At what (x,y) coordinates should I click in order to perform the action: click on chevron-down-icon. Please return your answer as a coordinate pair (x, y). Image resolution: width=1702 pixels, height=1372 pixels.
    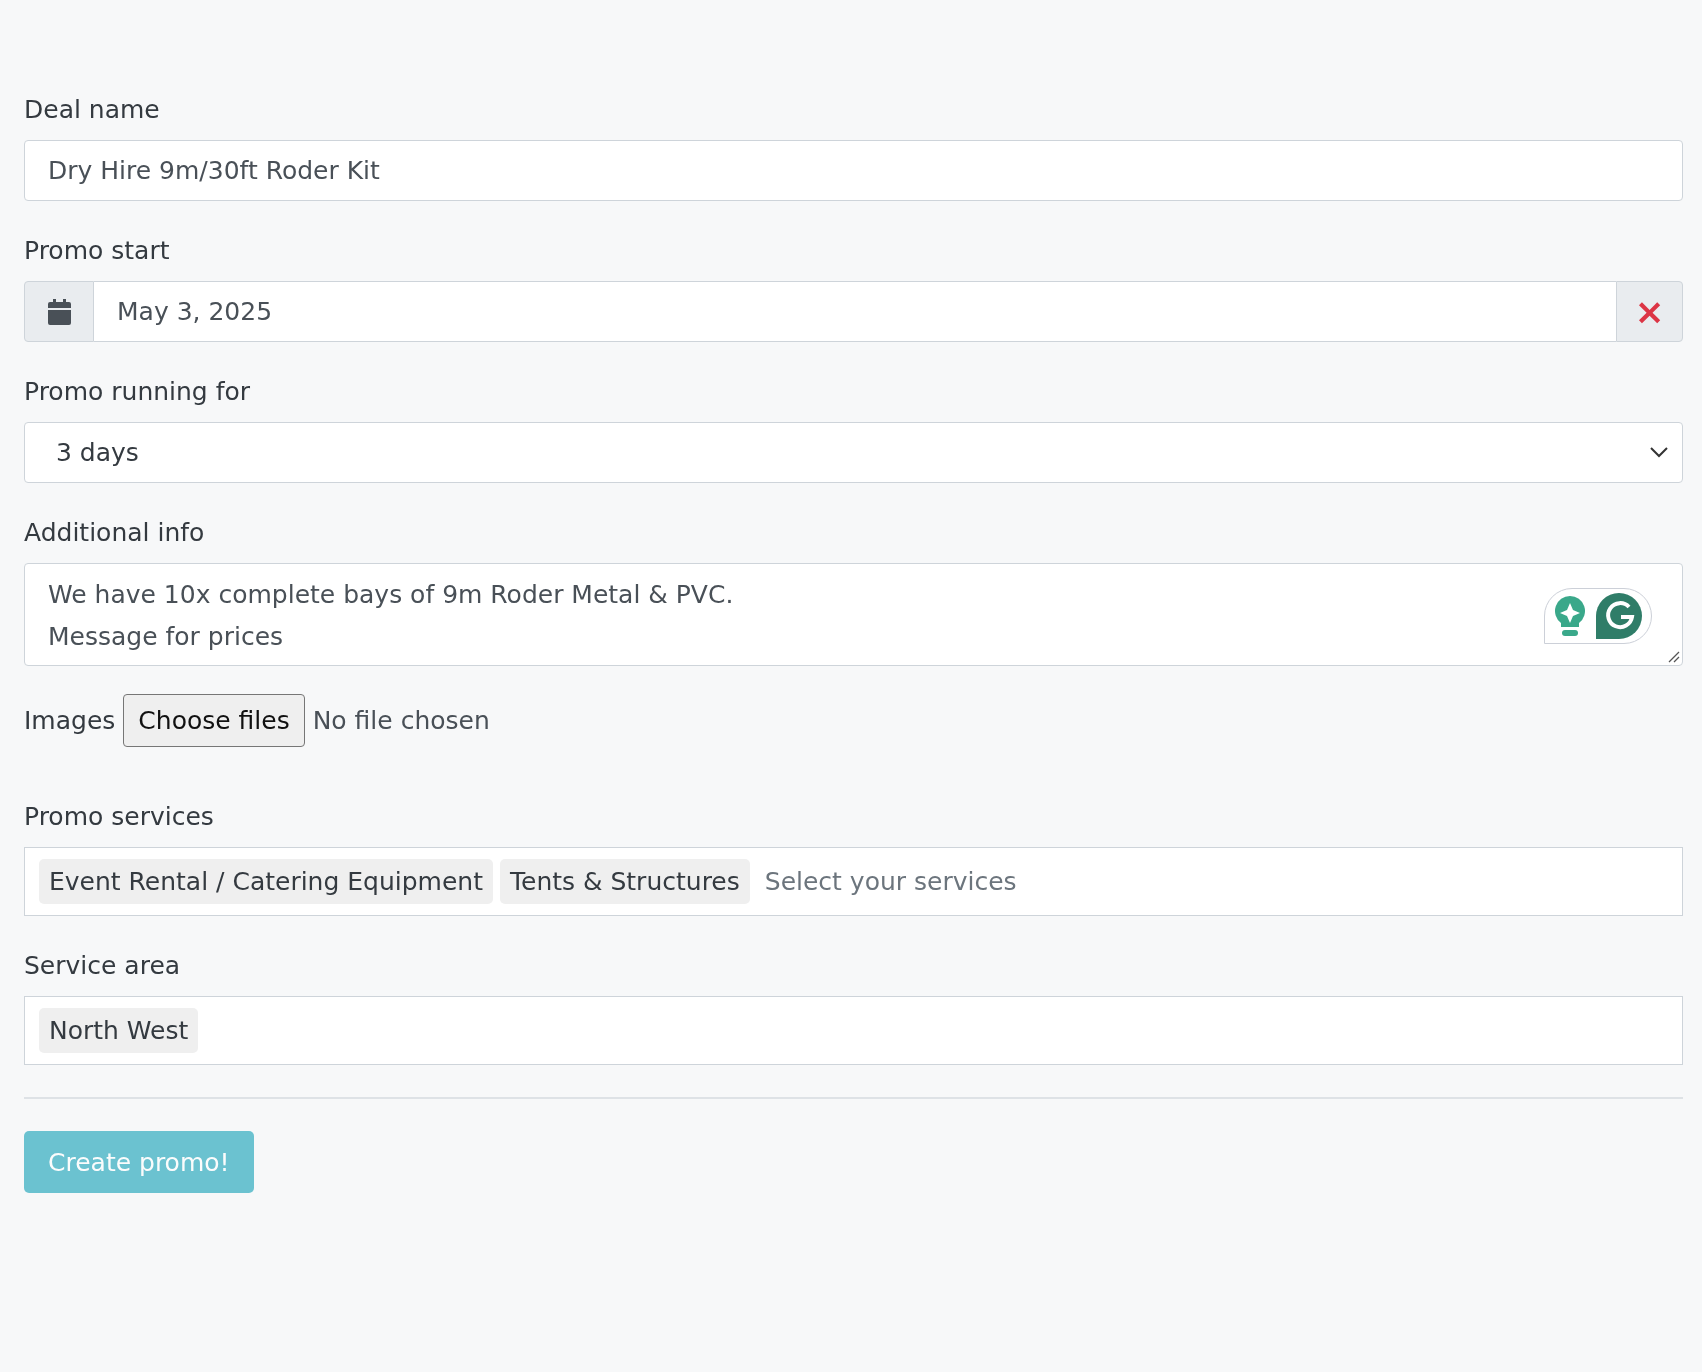
    Looking at the image, I should click on (1659, 452).